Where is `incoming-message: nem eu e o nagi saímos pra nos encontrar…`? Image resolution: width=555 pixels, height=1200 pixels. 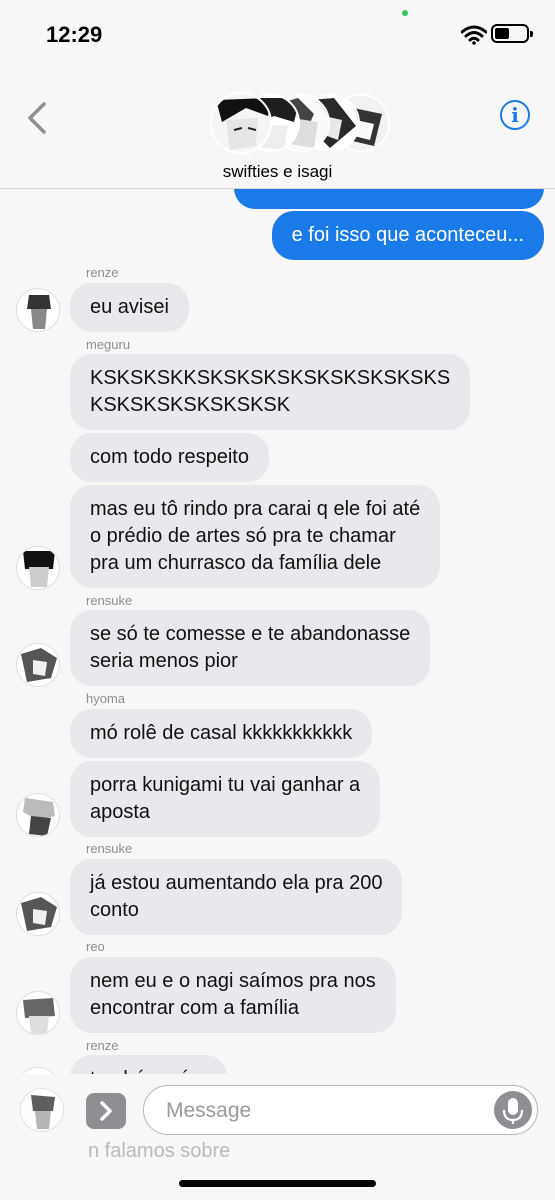
incoming-message: nem eu e o nagi saímos pra nos encontrar… is located at coordinates (233, 995).